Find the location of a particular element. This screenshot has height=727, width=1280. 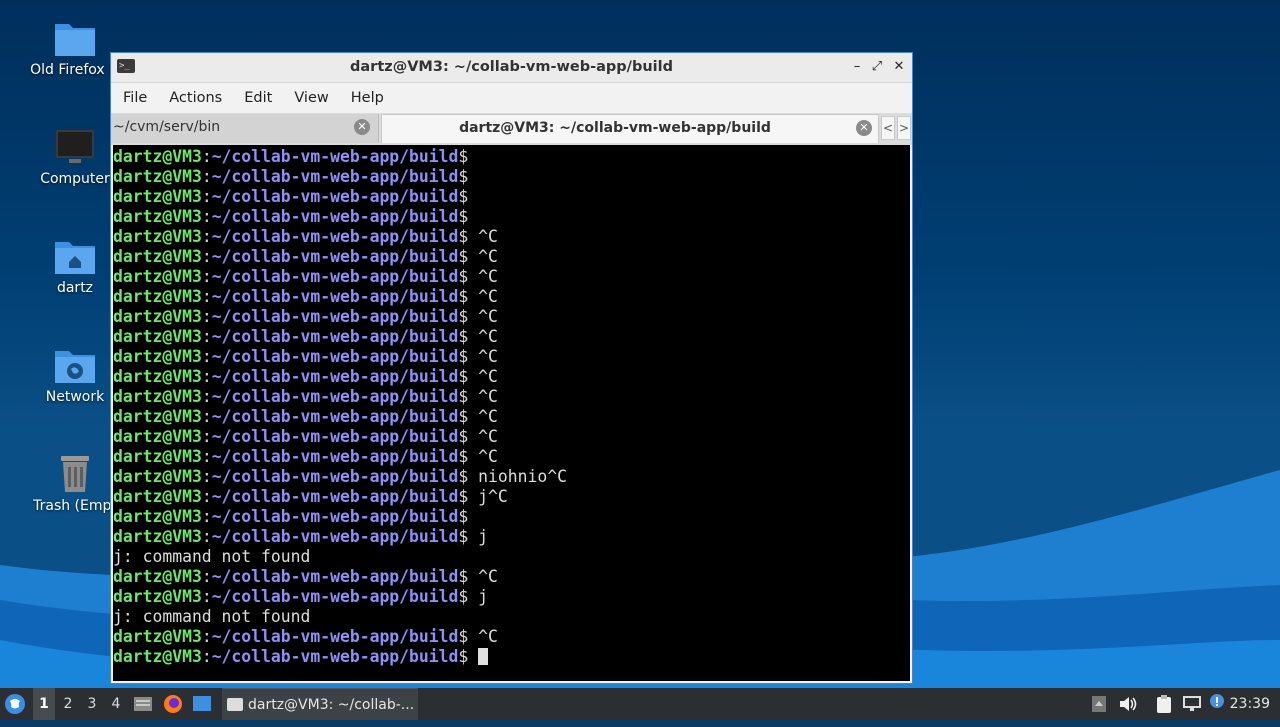

window-title: dartz@VM3: ~/collab-vm-web-app/build is located at coordinates (511, 67).